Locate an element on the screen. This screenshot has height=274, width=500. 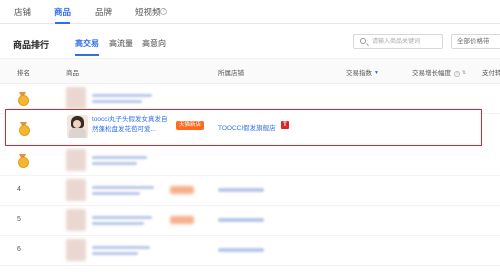
table-row: 6 is located at coordinates (250, 251).